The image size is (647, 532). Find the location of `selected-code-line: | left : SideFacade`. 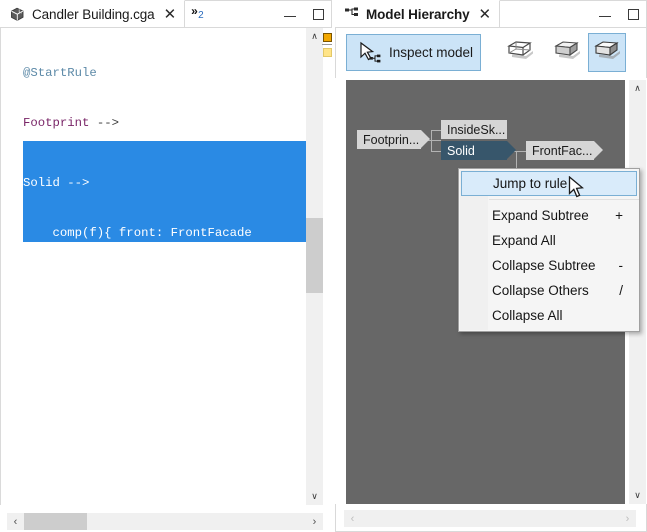

selected-code-line: | left : SideFacade is located at coordinates (134, 333).